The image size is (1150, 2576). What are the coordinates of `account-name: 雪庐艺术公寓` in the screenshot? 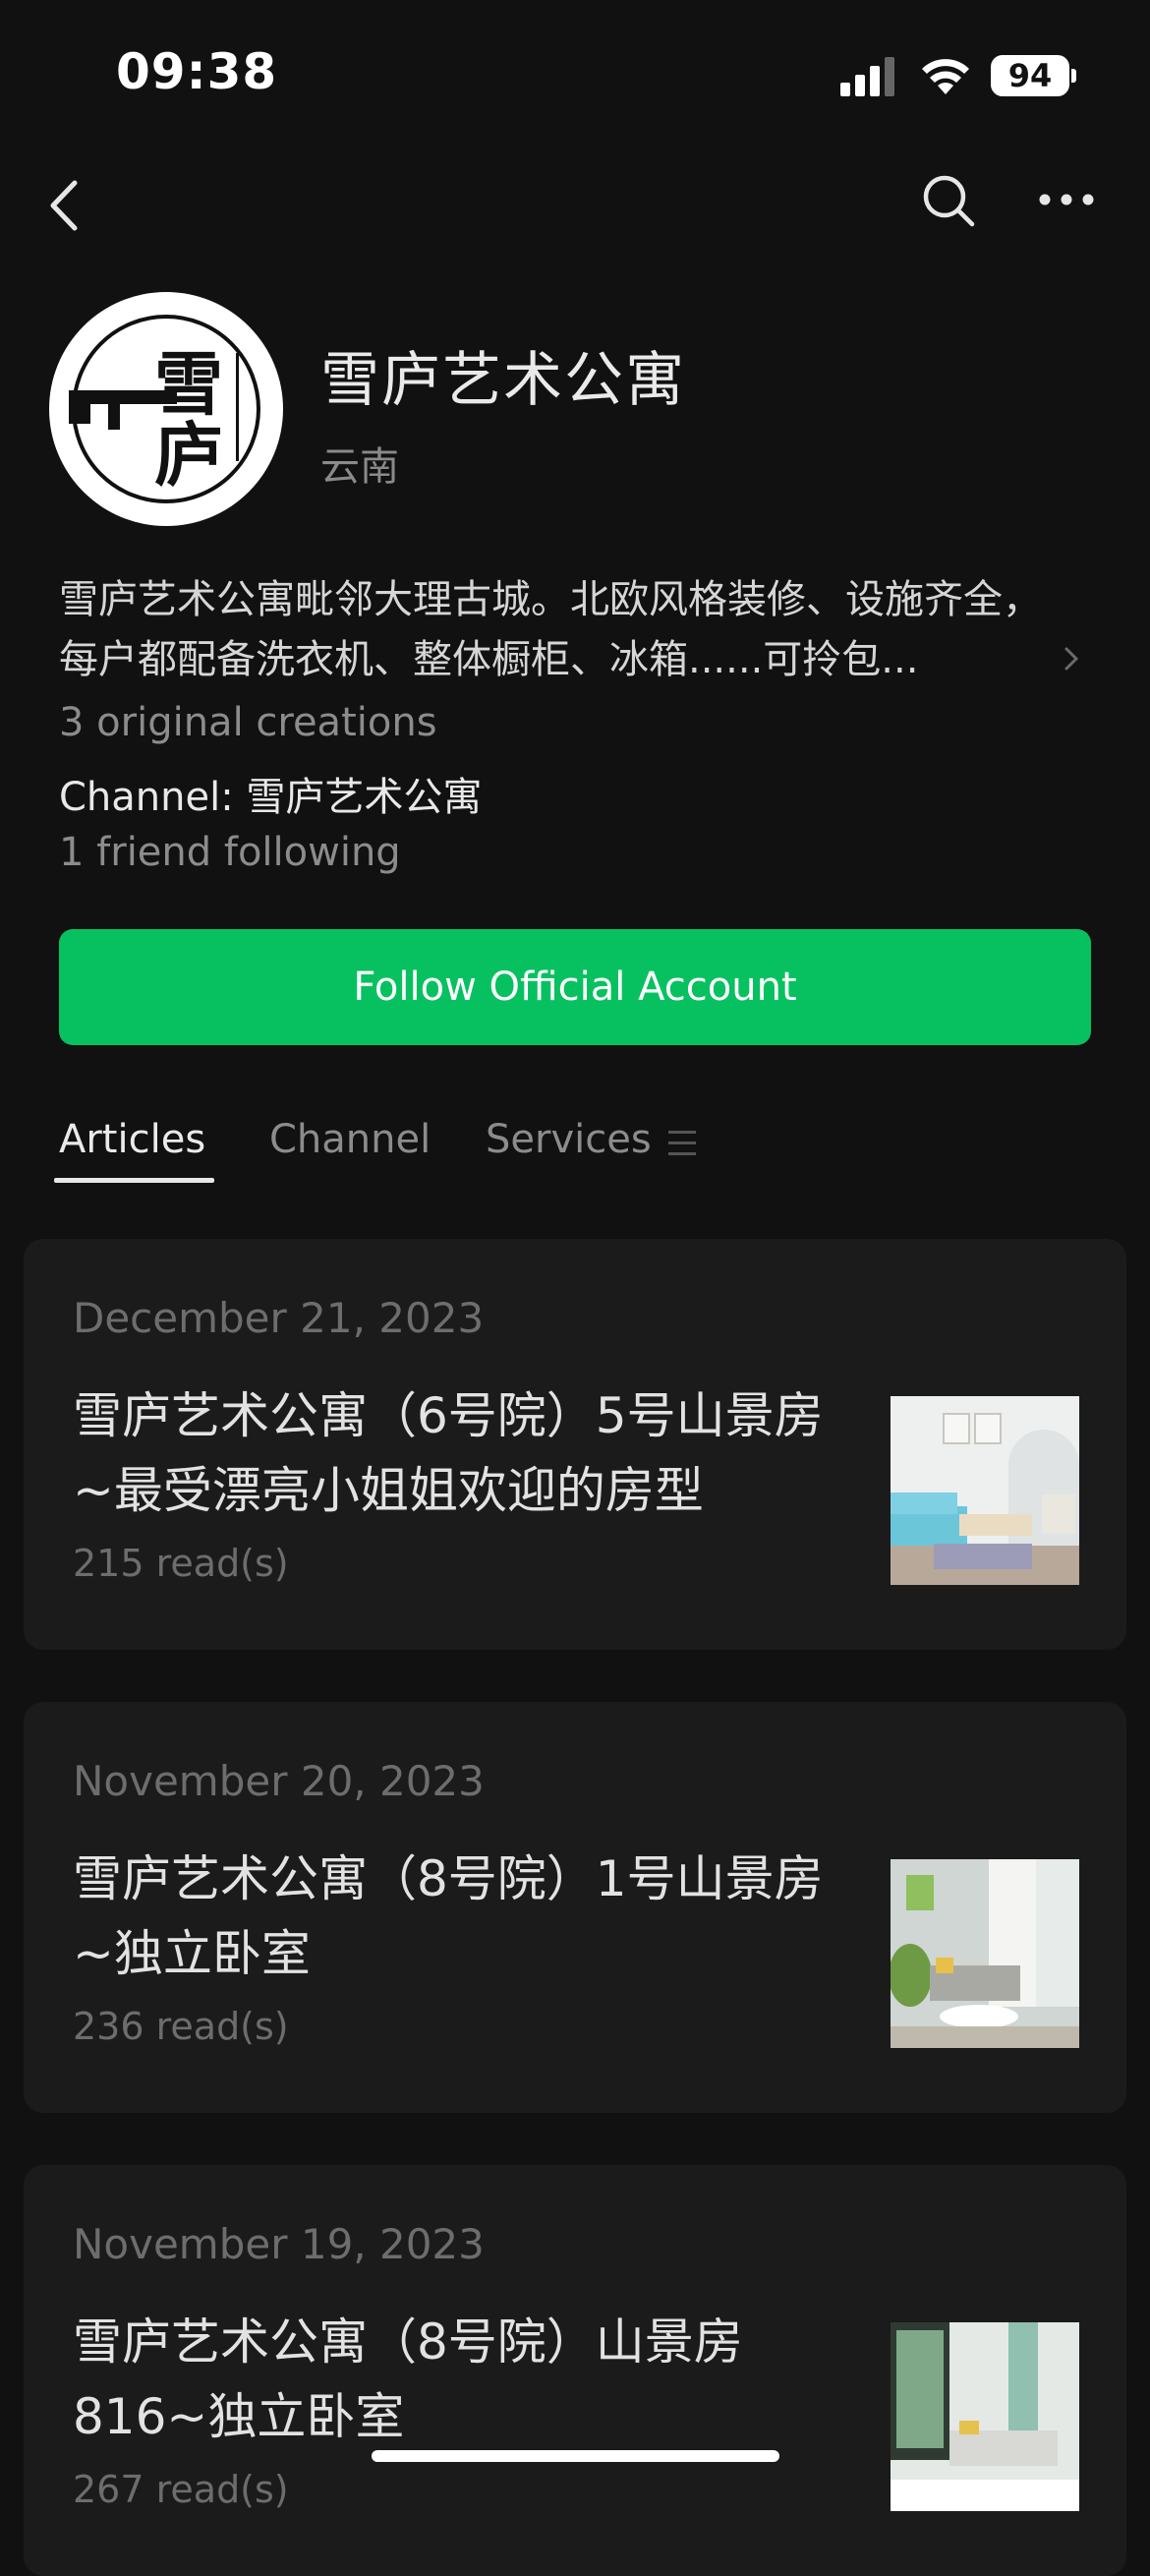 It's located at (503, 380).